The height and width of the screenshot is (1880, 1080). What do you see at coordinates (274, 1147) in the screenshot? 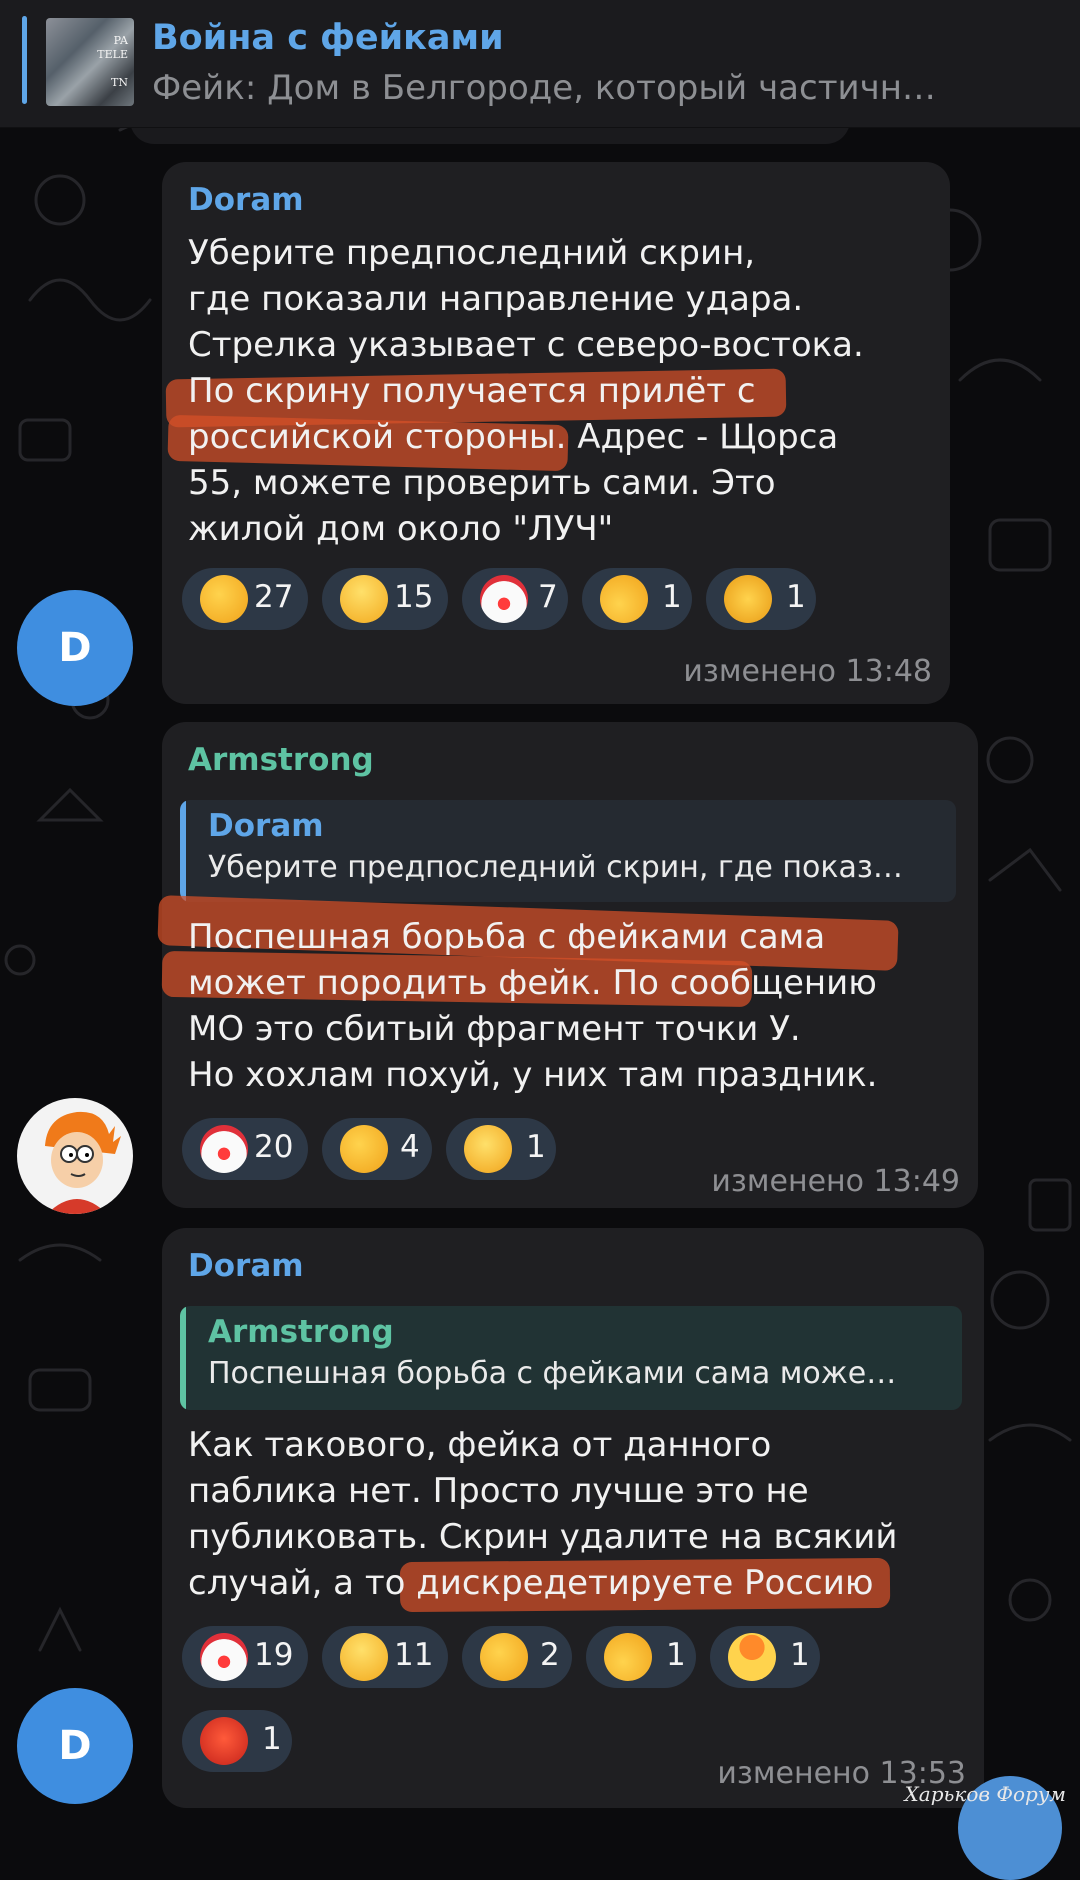
I see `reaction-count: 20` at bounding box center [274, 1147].